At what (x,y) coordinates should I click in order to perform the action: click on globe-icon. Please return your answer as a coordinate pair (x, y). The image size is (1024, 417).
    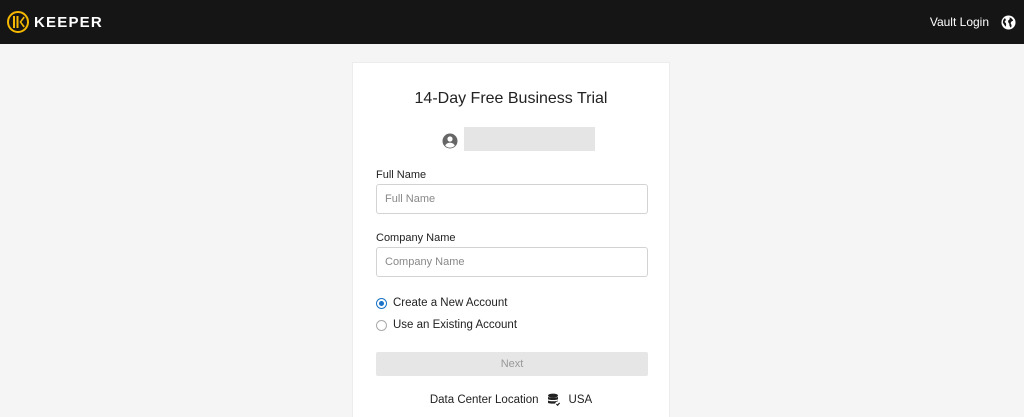
    Looking at the image, I should click on (1008, 22).